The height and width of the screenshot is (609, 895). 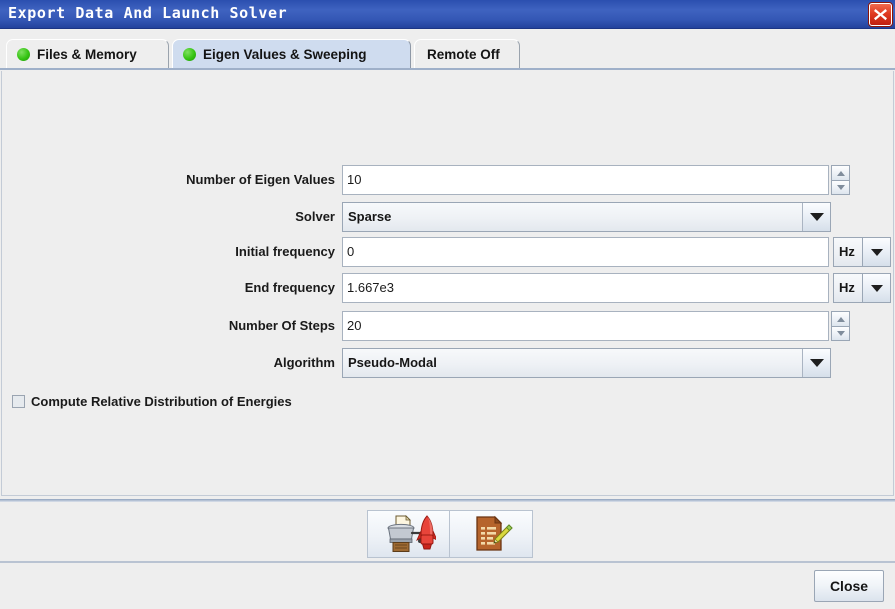 What do you see at coordinates (447, 500) in the screenshot?
I see `toolbar-separator` at bounding box center [447, 500].